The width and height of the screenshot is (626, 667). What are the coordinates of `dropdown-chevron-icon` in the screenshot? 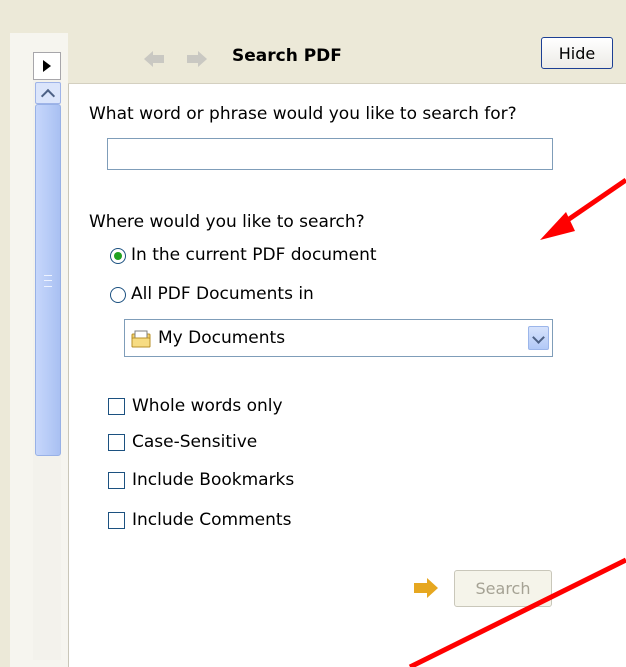 It's located at (538, 338).